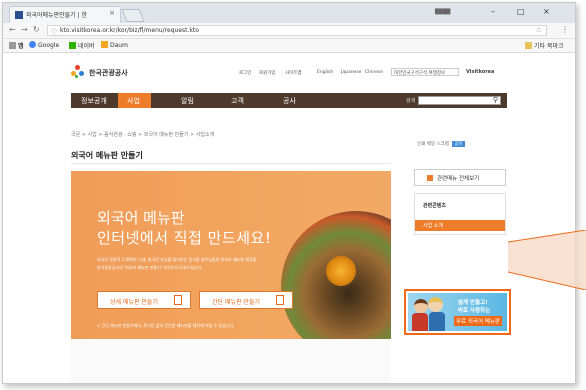 The width and height of the screenshot is (586, 390). What do you see at coordinates (437, 321) in the screenshot?
I see `person-body-blue` at bounding box center [437, 321].